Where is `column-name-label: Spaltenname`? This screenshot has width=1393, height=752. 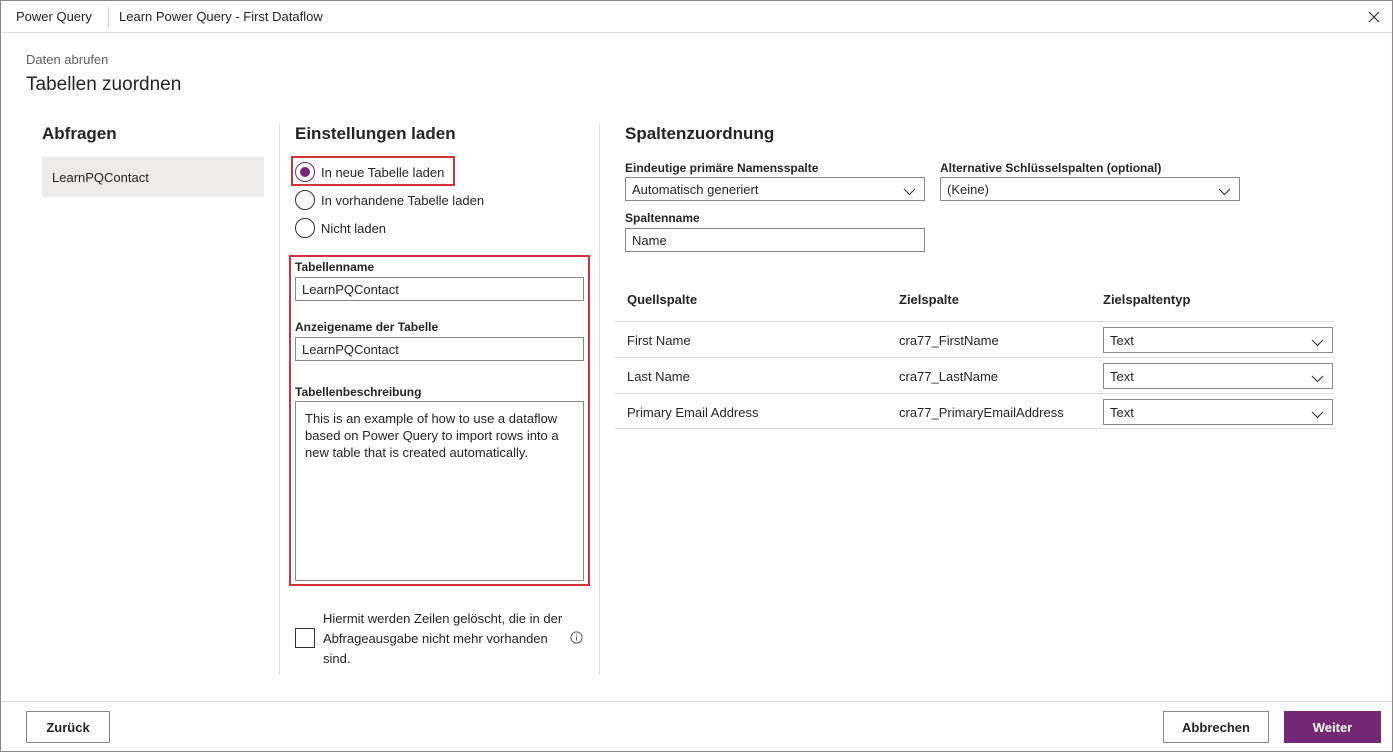
column-name-label: Spaltenname is located at coordinates (662, 218).